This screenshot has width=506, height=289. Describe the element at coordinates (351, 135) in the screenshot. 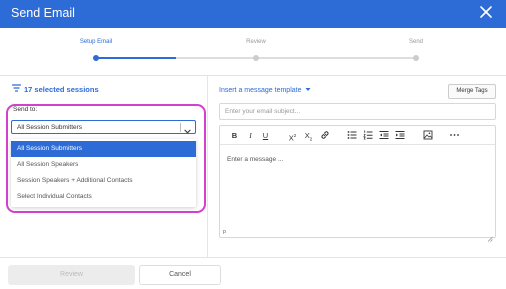

I see `bulleted-list-icon` at that location.